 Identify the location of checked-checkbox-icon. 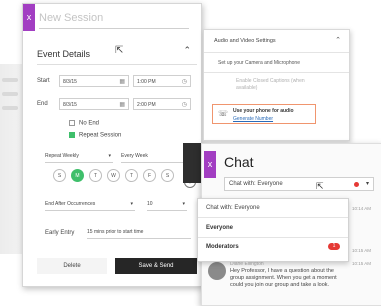
(72, 135).